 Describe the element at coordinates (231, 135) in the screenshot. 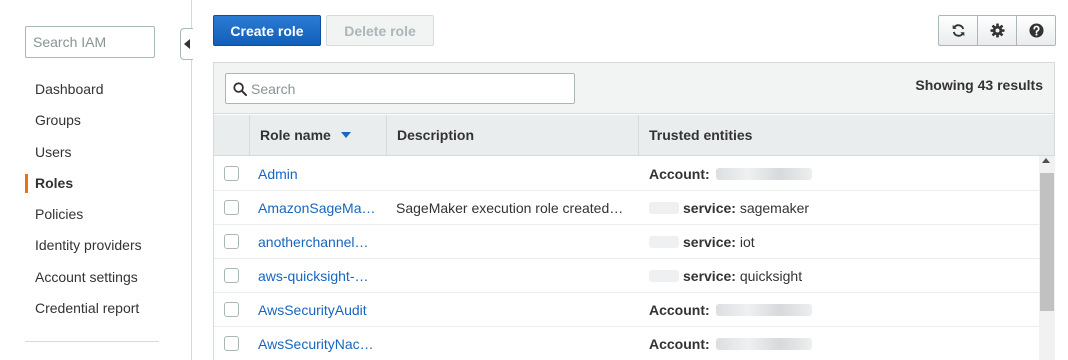

I see `select-all-column` at that location.